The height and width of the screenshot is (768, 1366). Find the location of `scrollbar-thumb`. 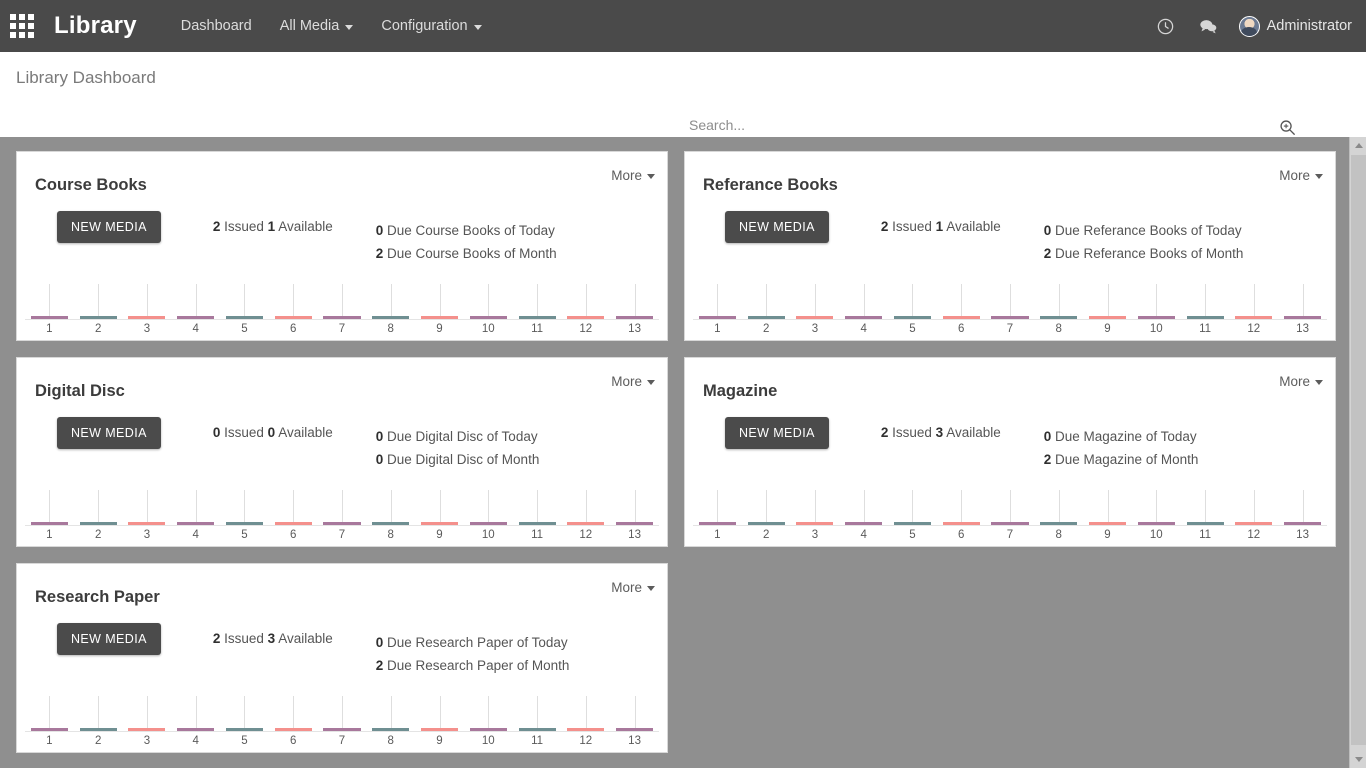

scrollbar-thumb is located at coordinates (1358, 450).